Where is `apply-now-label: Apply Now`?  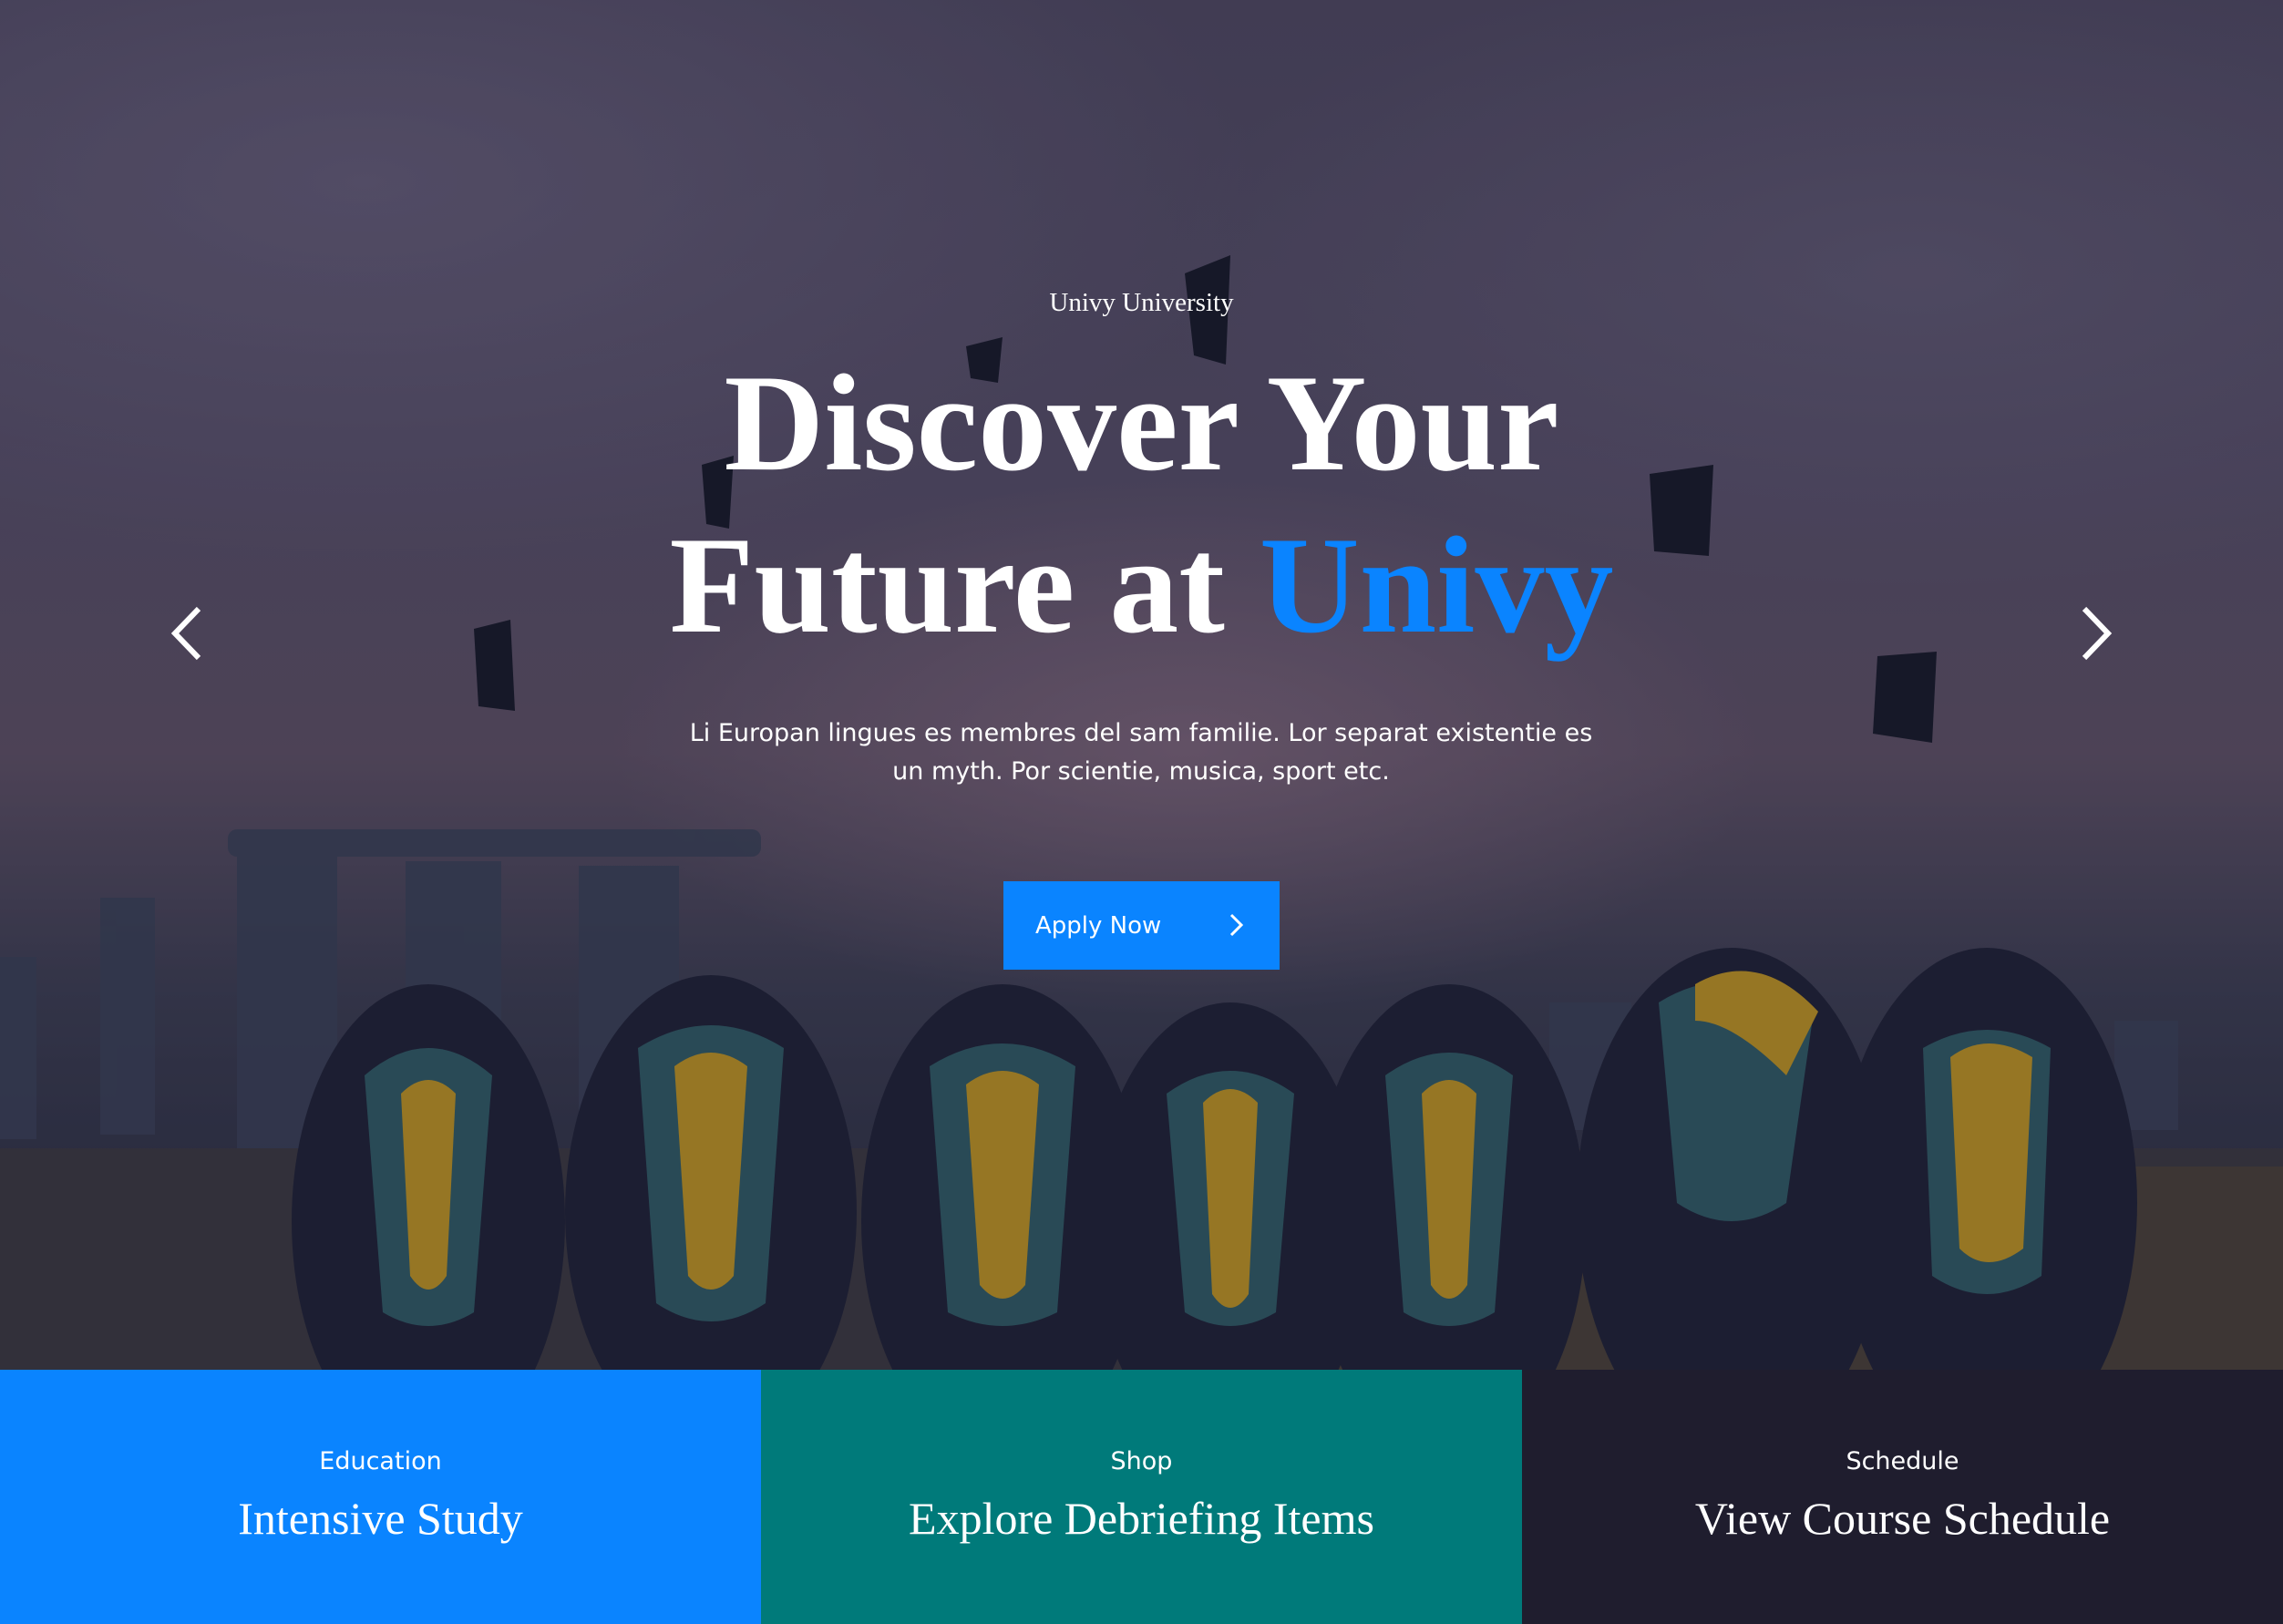 apply-now-label: Apply Now is located at coordinates (1098, 925).